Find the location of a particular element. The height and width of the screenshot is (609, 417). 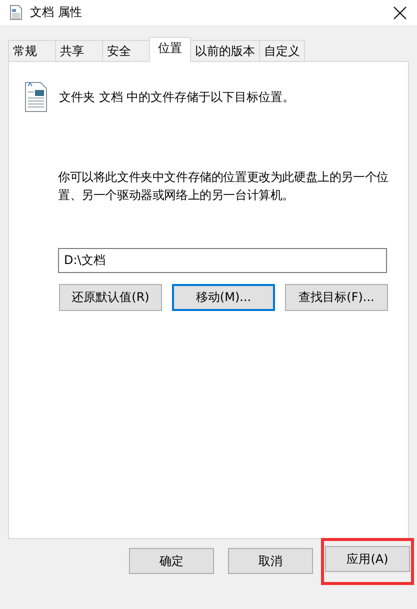

close-icon is located at coordinates (400, 13).